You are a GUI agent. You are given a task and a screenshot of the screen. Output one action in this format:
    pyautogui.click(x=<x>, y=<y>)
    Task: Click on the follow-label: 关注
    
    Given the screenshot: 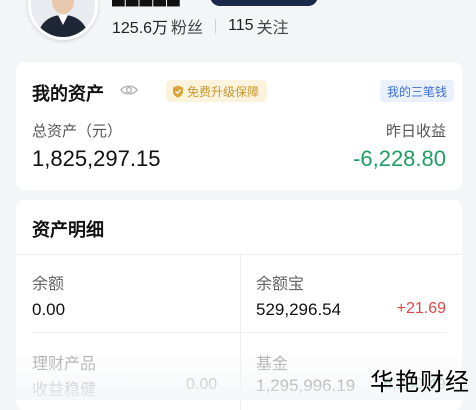 What is the action you would take?
    pyautogui.click(x=273, y=26)
    